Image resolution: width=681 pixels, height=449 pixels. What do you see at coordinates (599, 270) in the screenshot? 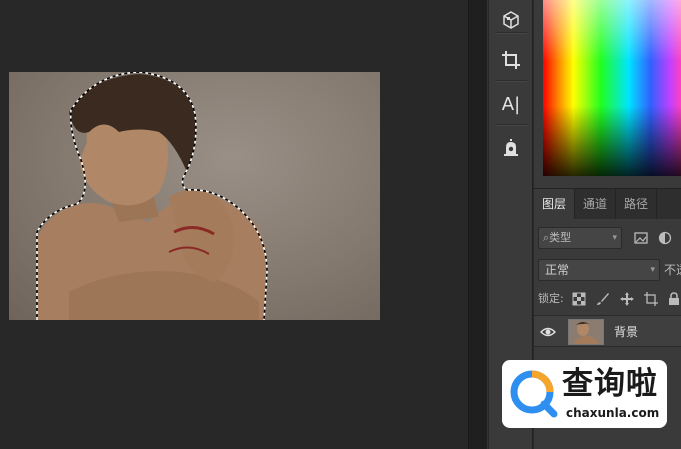
I see `blend-mode-select: 正常 ▾` at bounding box center [599, 270].